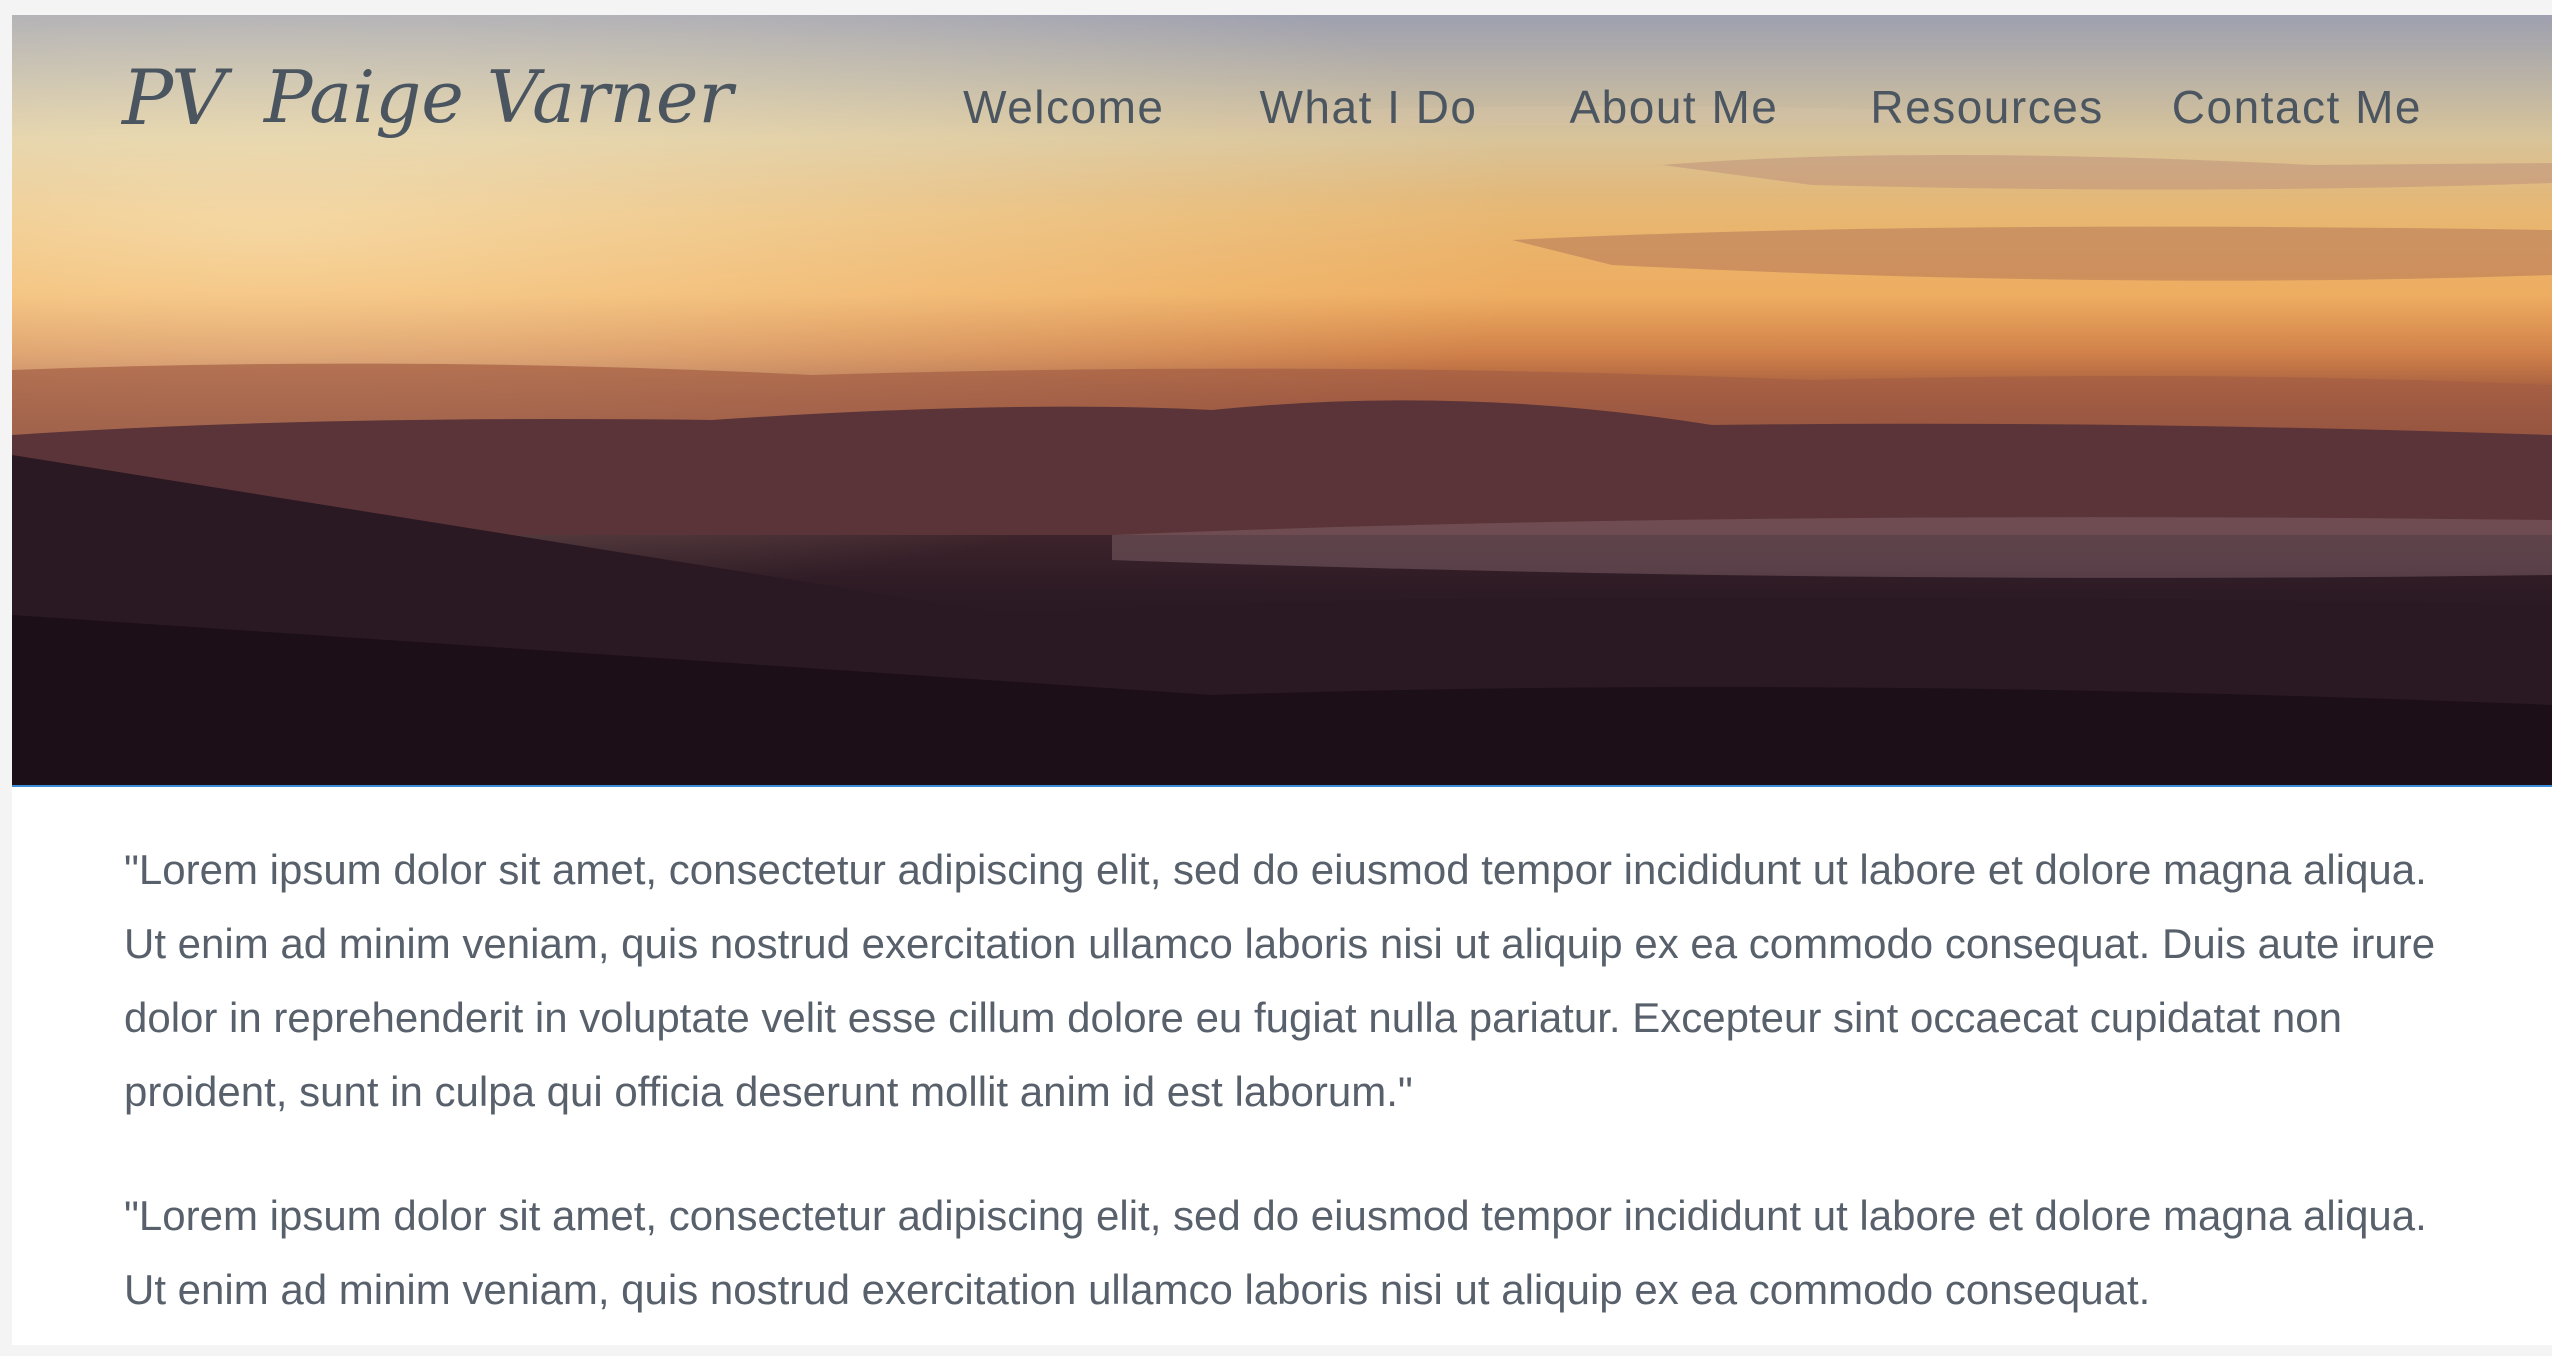 Image resolution: width=2552 pixels, height=1356 pixels. What do you see at coordinates (2297, 107) in the screenshot?
I see `nav-item-contact-me: Contact Me` at bounding box center [2297, 107].